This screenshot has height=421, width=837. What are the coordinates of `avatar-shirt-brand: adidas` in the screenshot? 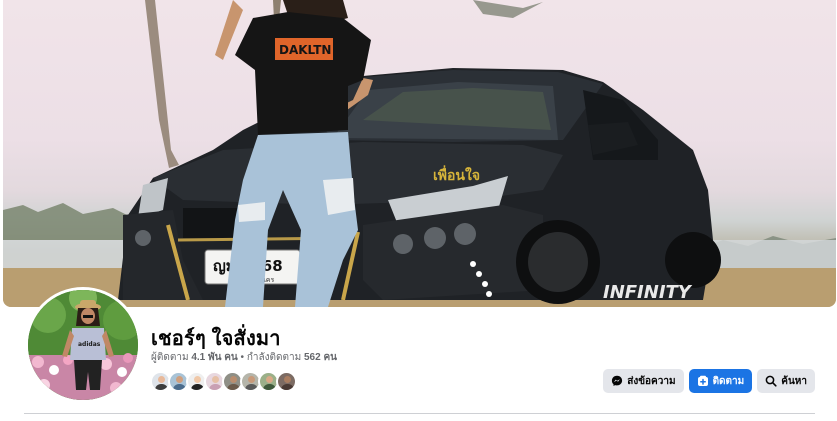 It's located at (89, 344).